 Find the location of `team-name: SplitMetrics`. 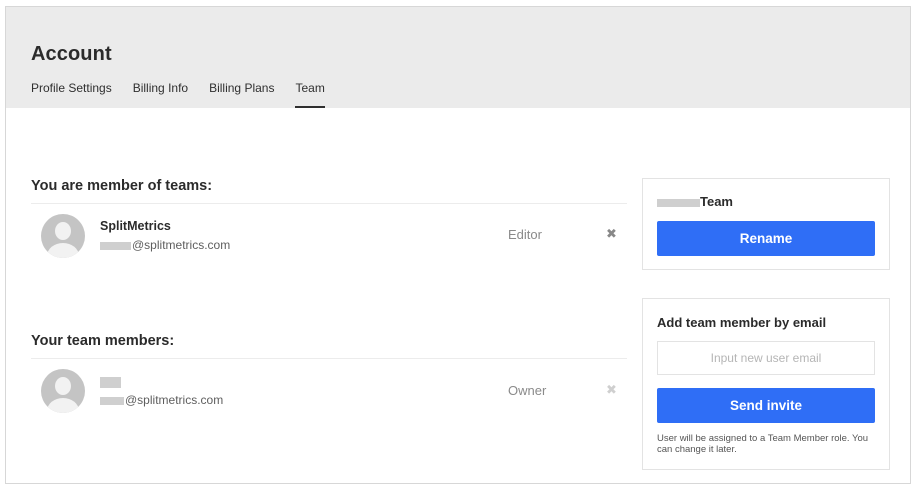

team-name: SplitMetrics is located at coordinates (135, 226).